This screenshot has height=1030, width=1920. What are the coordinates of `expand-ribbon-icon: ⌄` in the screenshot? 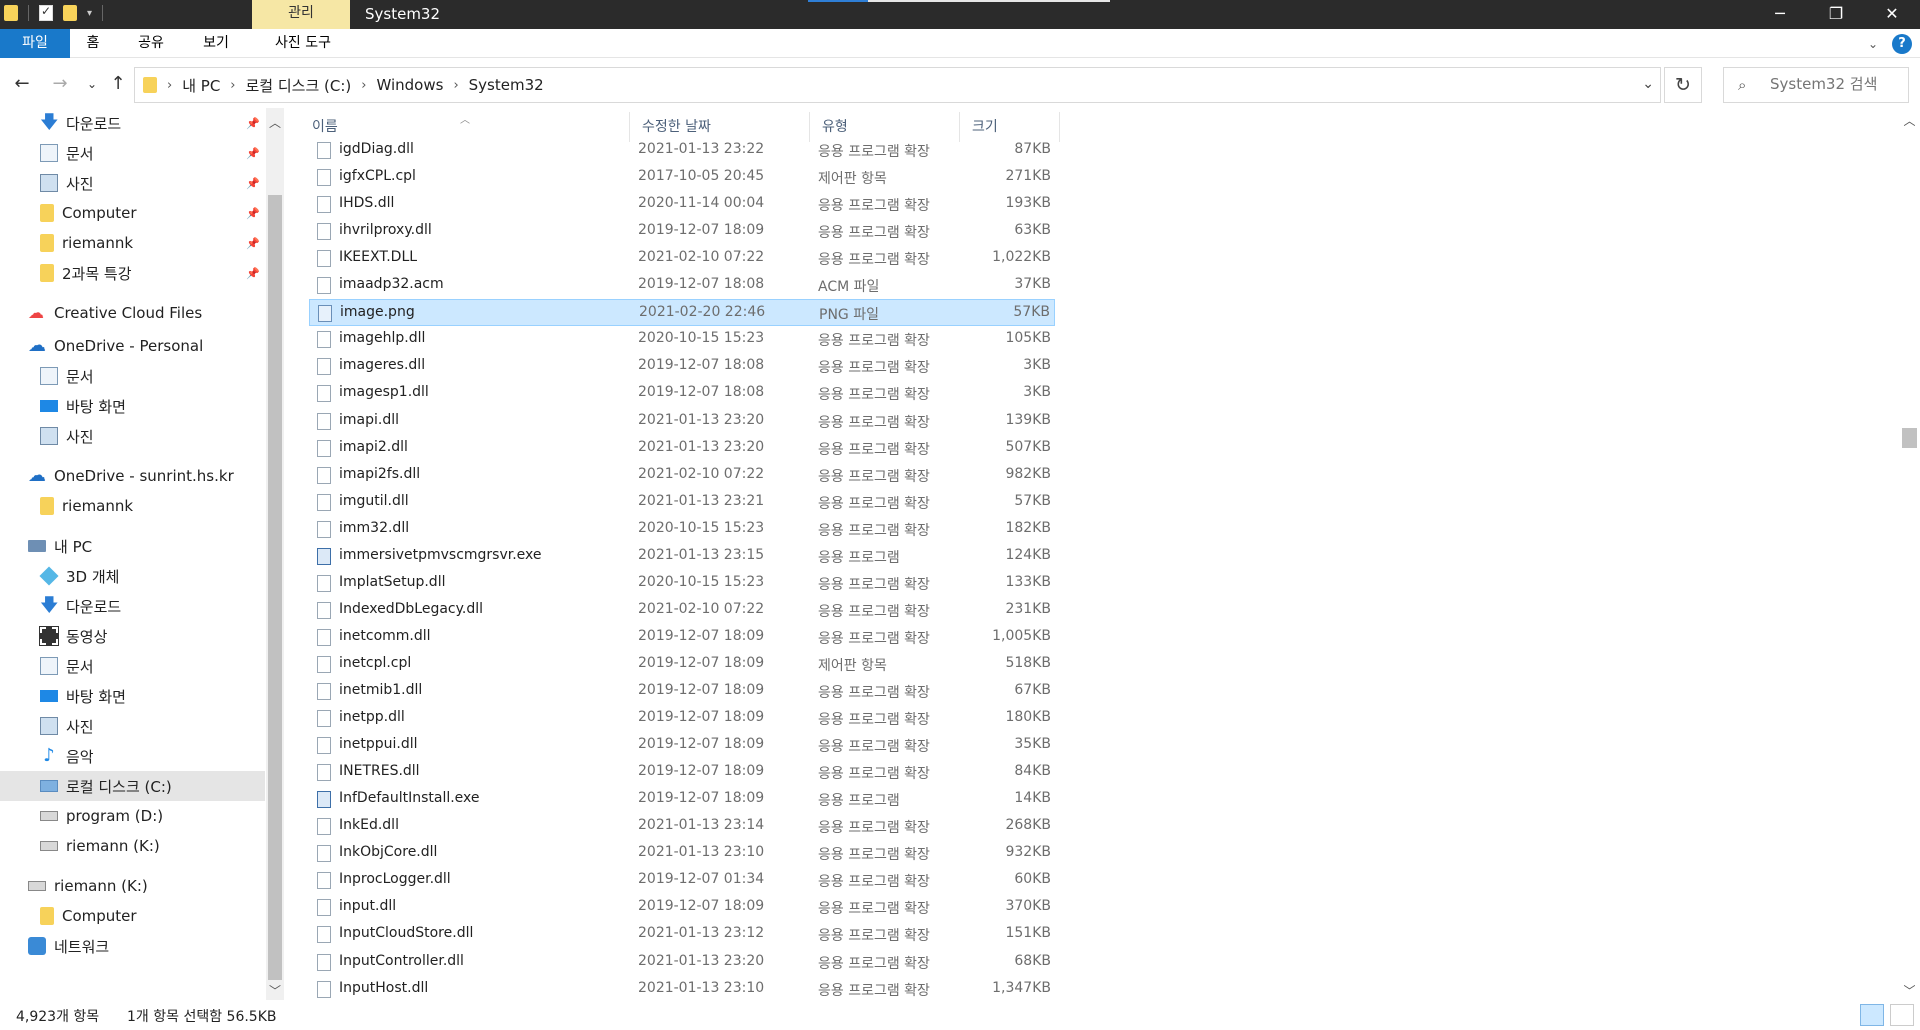 It's located at (1873, 44).